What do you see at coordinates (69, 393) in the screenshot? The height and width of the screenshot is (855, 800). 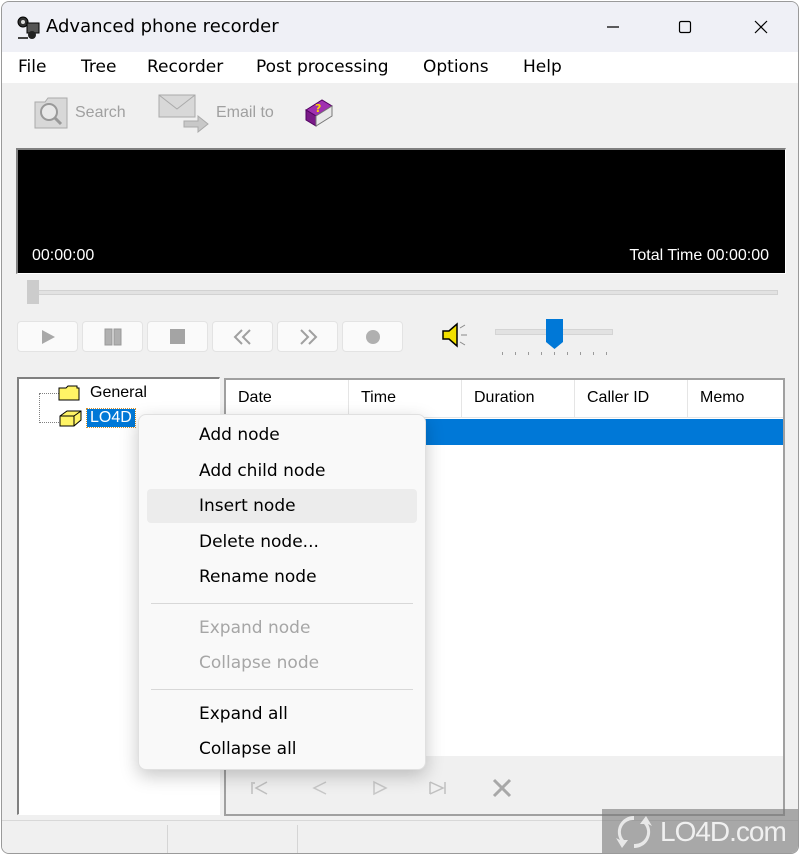 I see `folder-closed-icon` at bounding box center [69, 393].